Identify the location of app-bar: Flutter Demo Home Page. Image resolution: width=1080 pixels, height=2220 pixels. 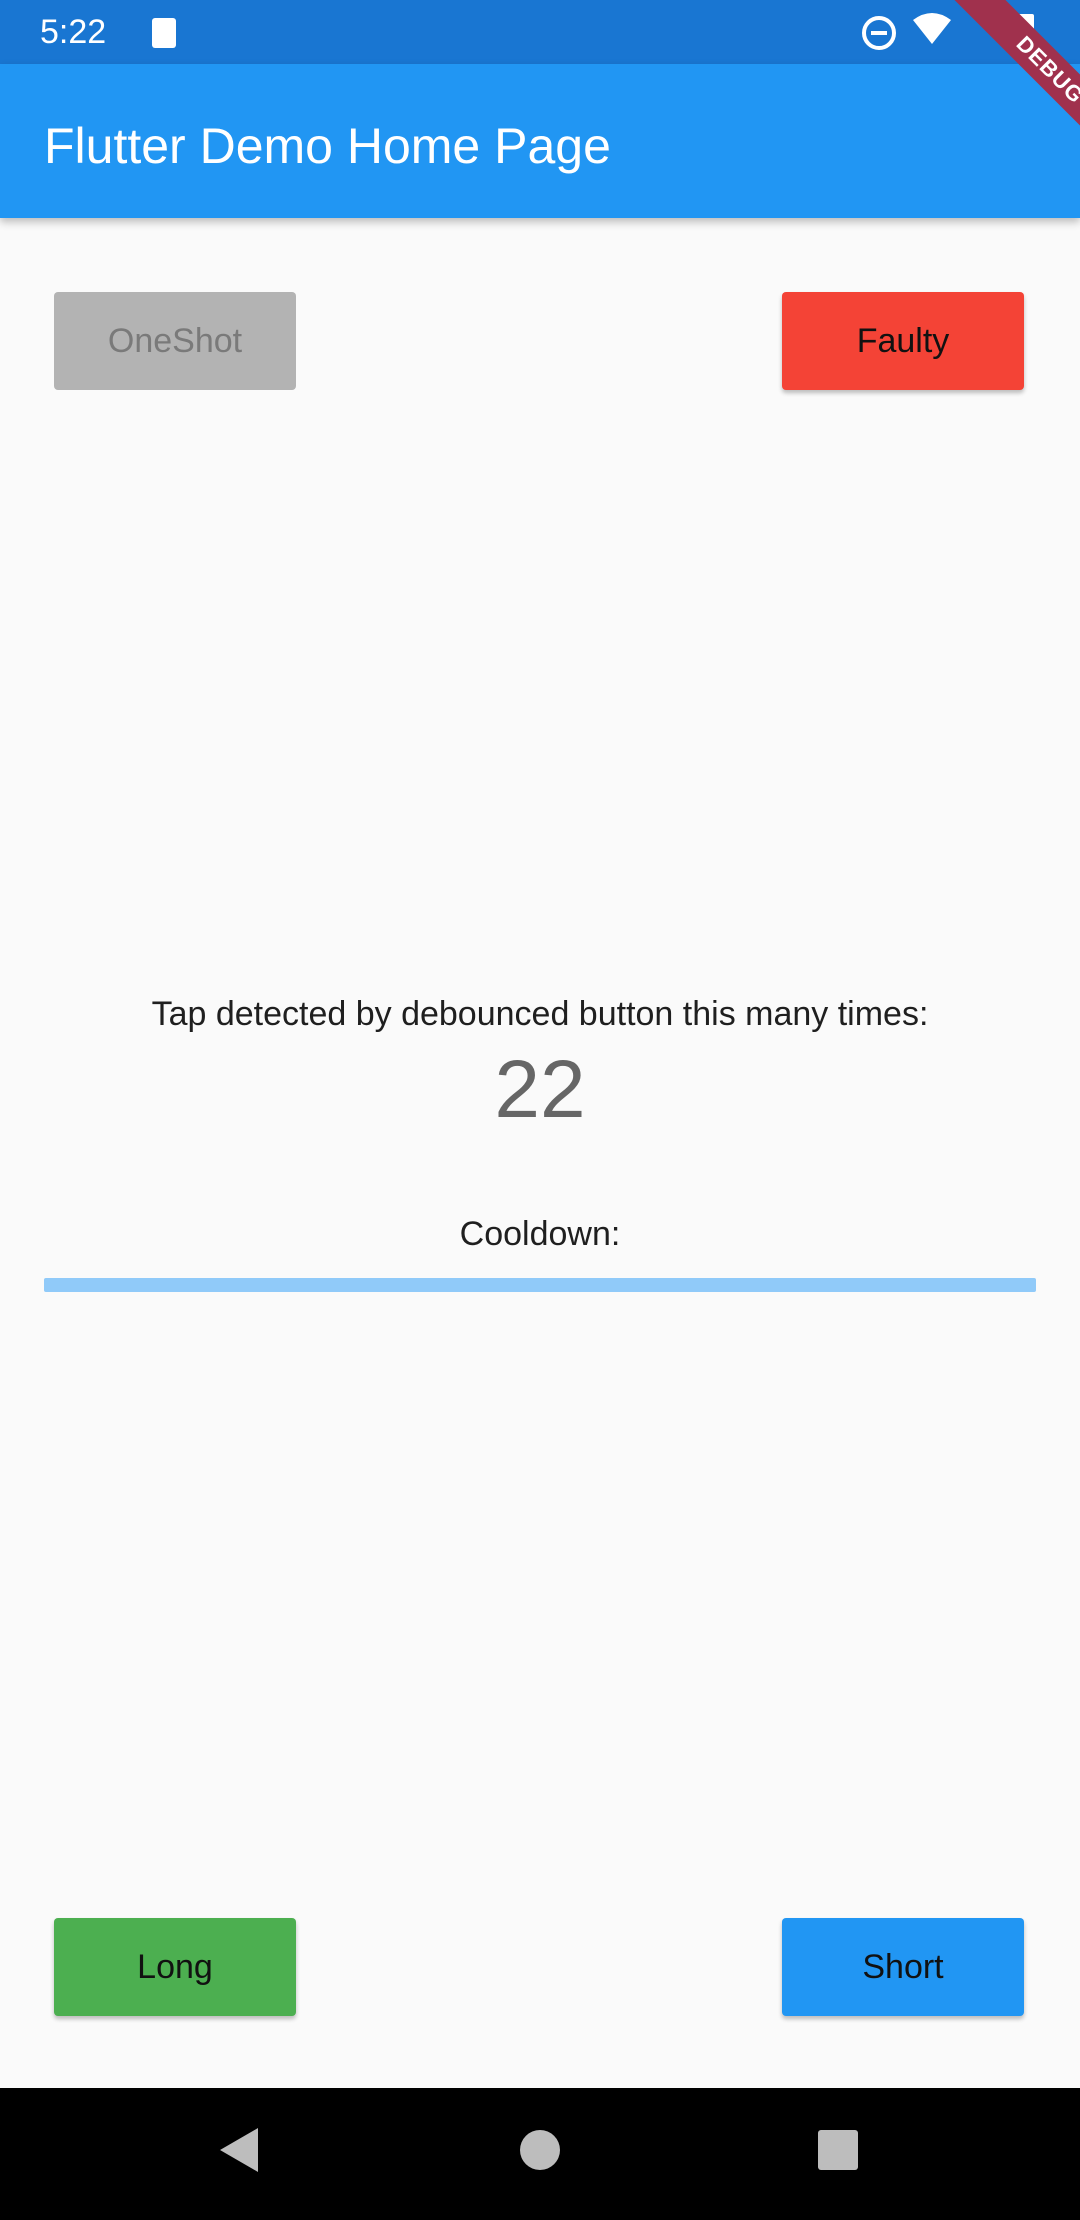
(540, 141).